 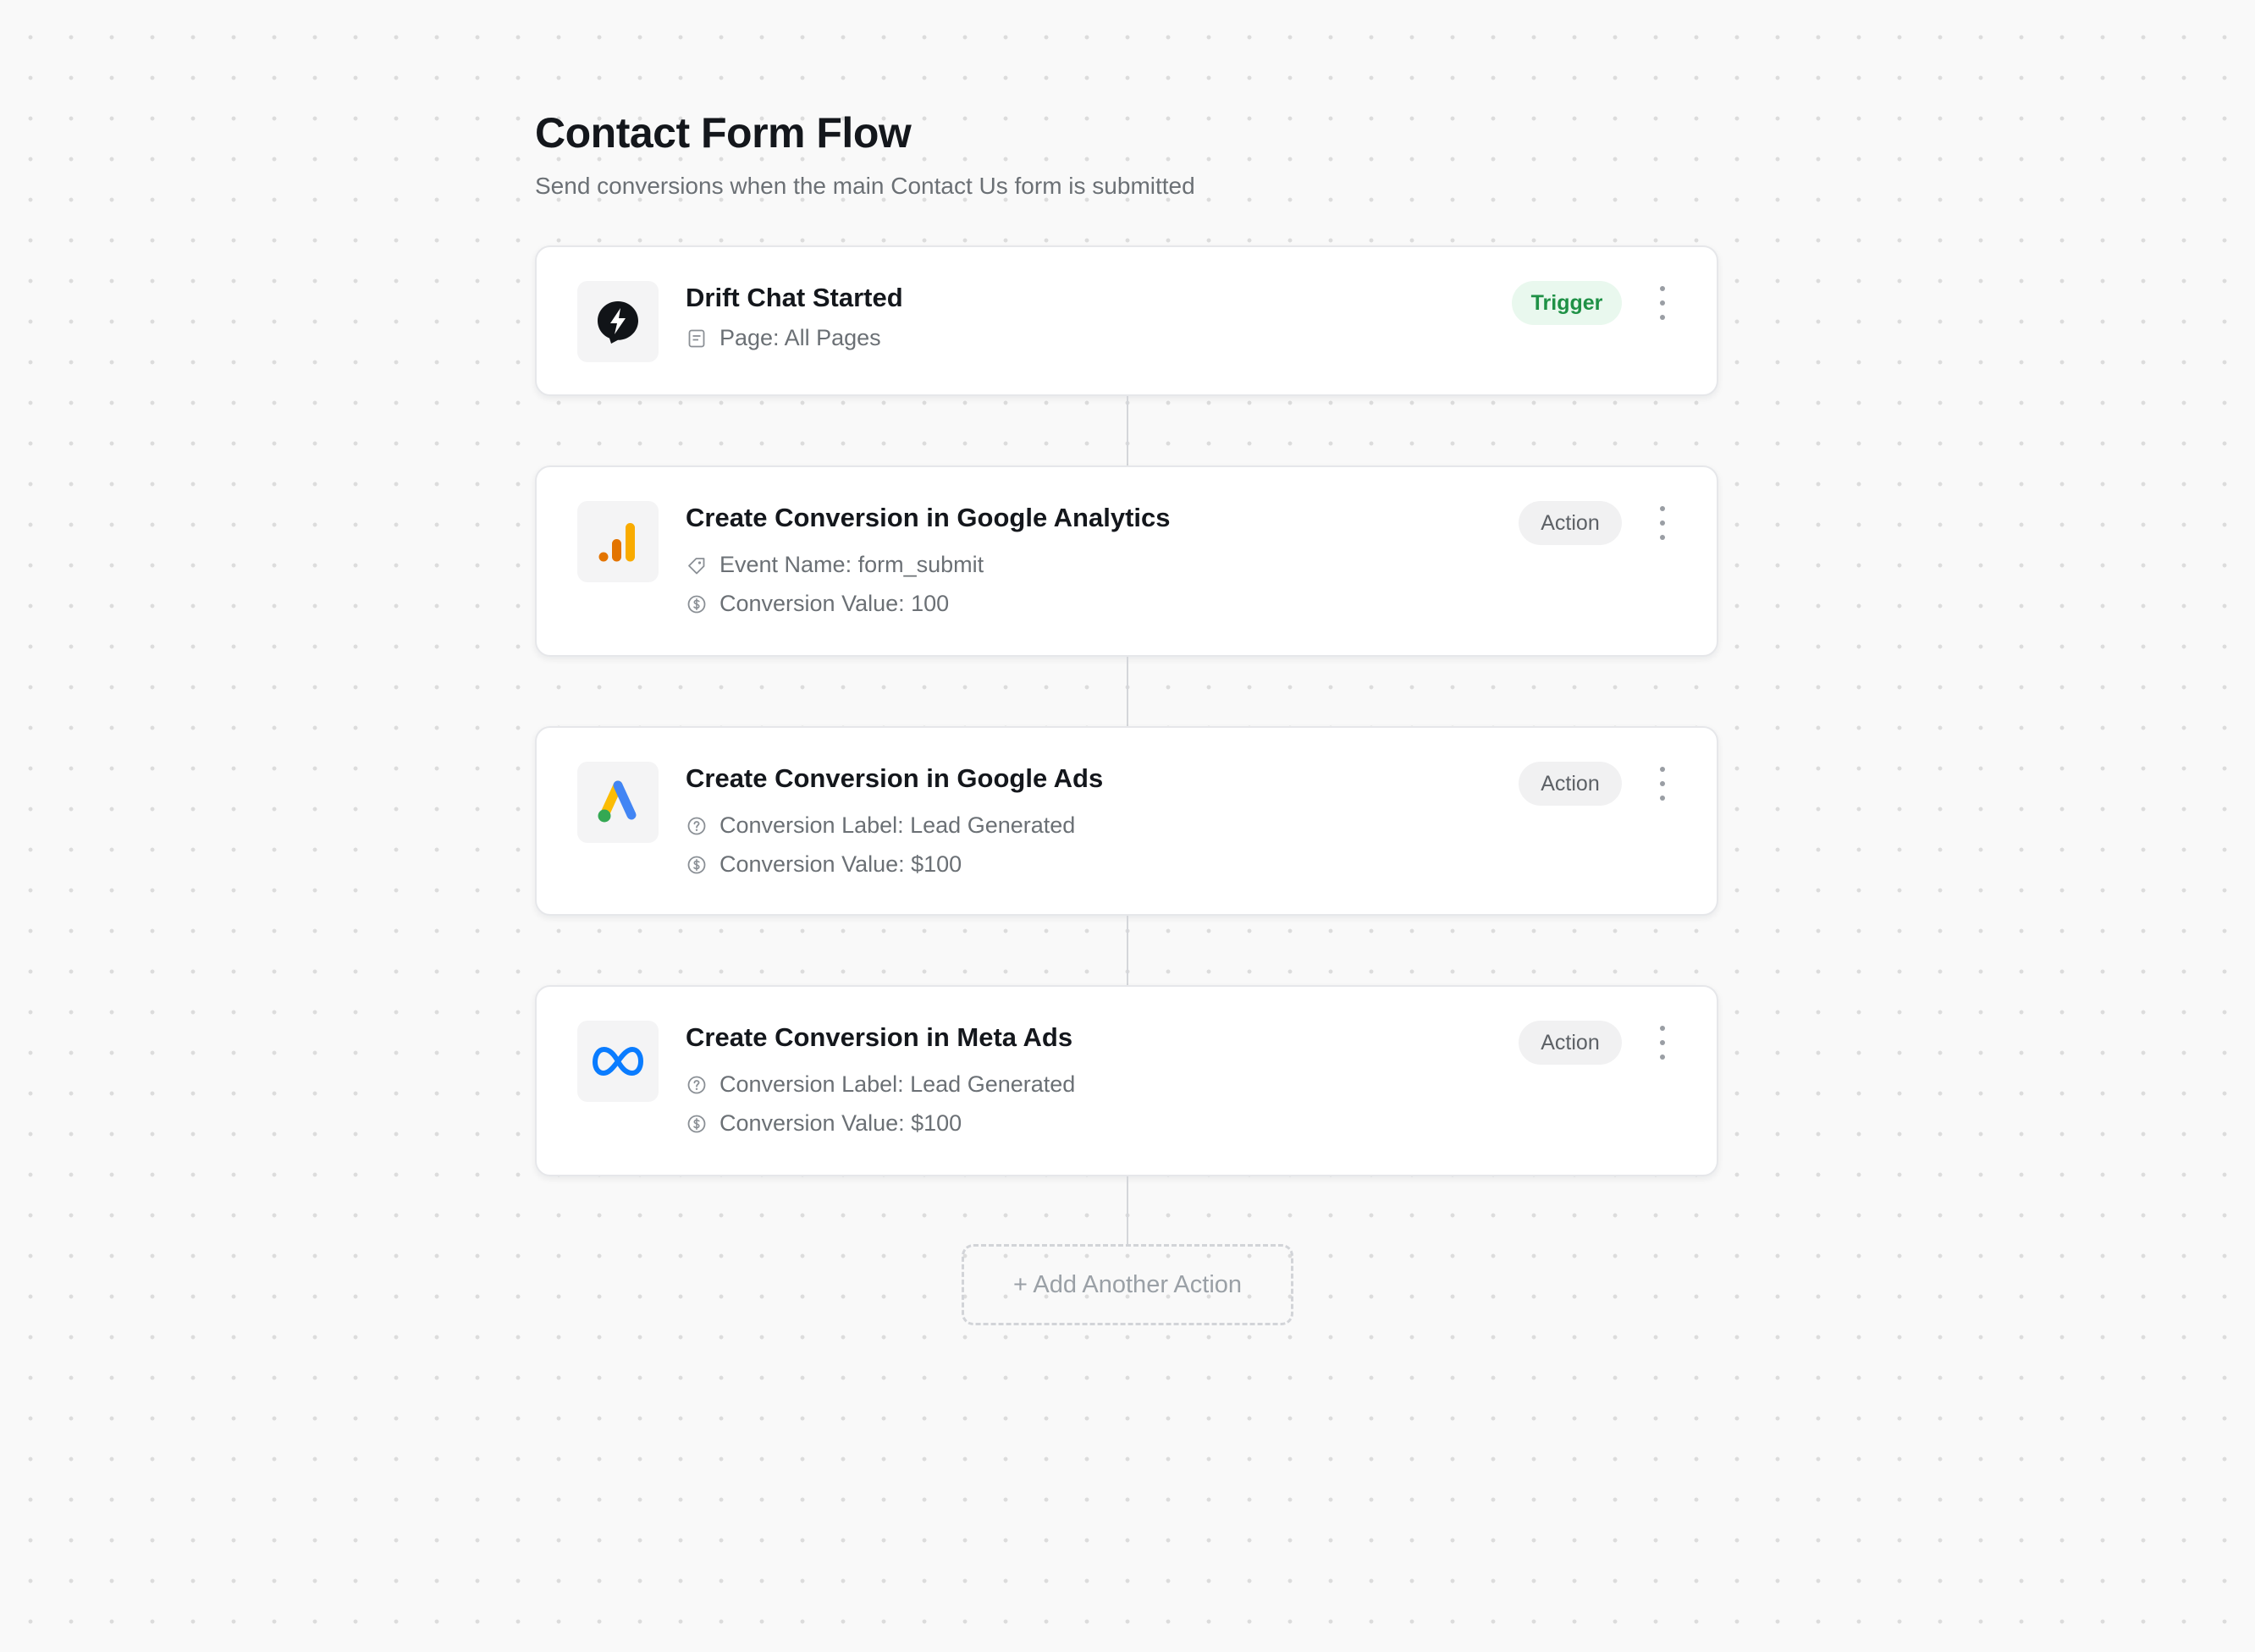 I want to click on step-title: Create Conversion in Meta Ads, so click(x=879, y=1037).